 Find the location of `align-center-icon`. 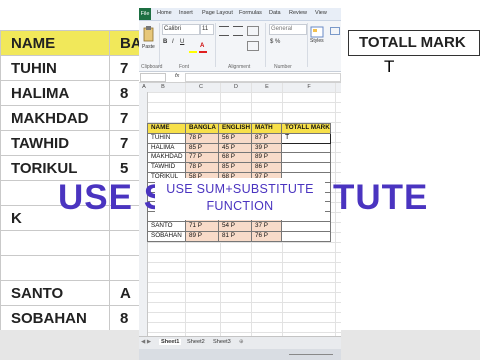

align-center-icon is located at coordinates (238, 31).